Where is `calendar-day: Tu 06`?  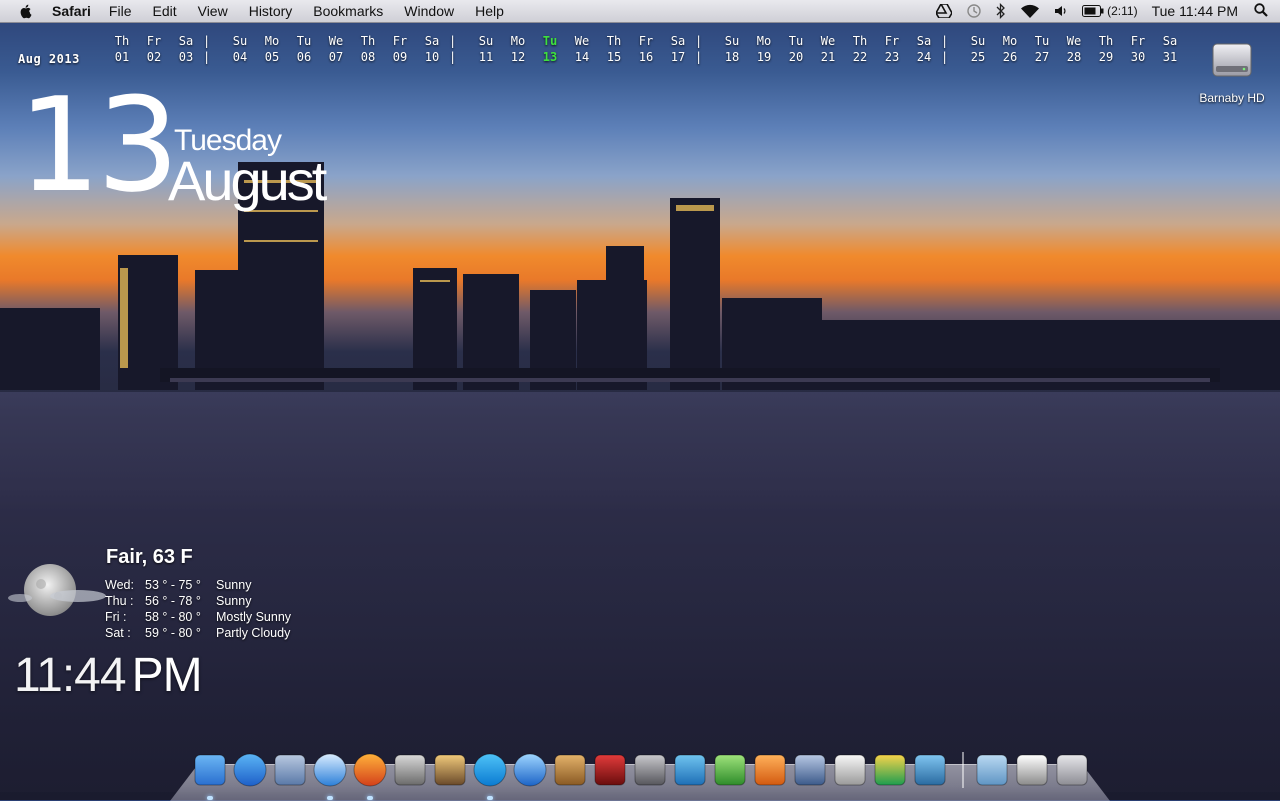 calendar-day: Tu 06 is located at coordinates (304, 50).